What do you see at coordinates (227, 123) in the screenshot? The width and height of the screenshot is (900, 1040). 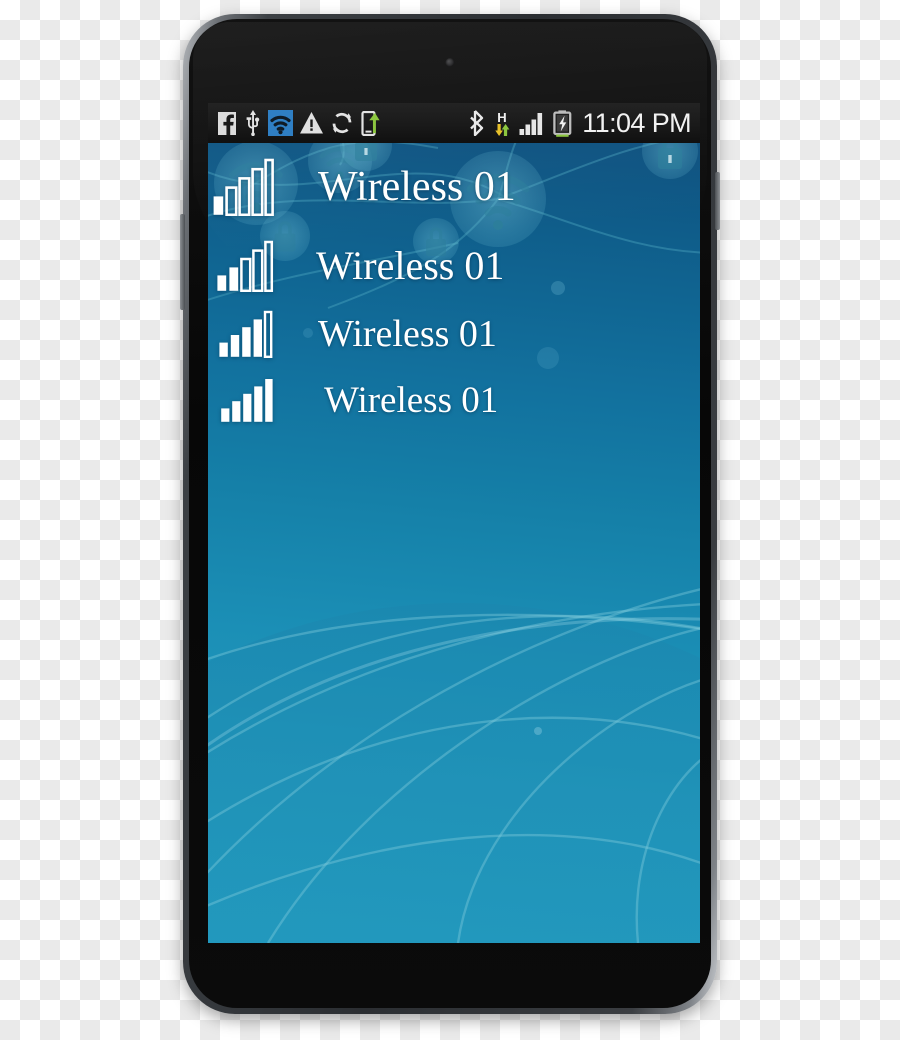 I see `facebook-icon` at bounding box center [227, 123].